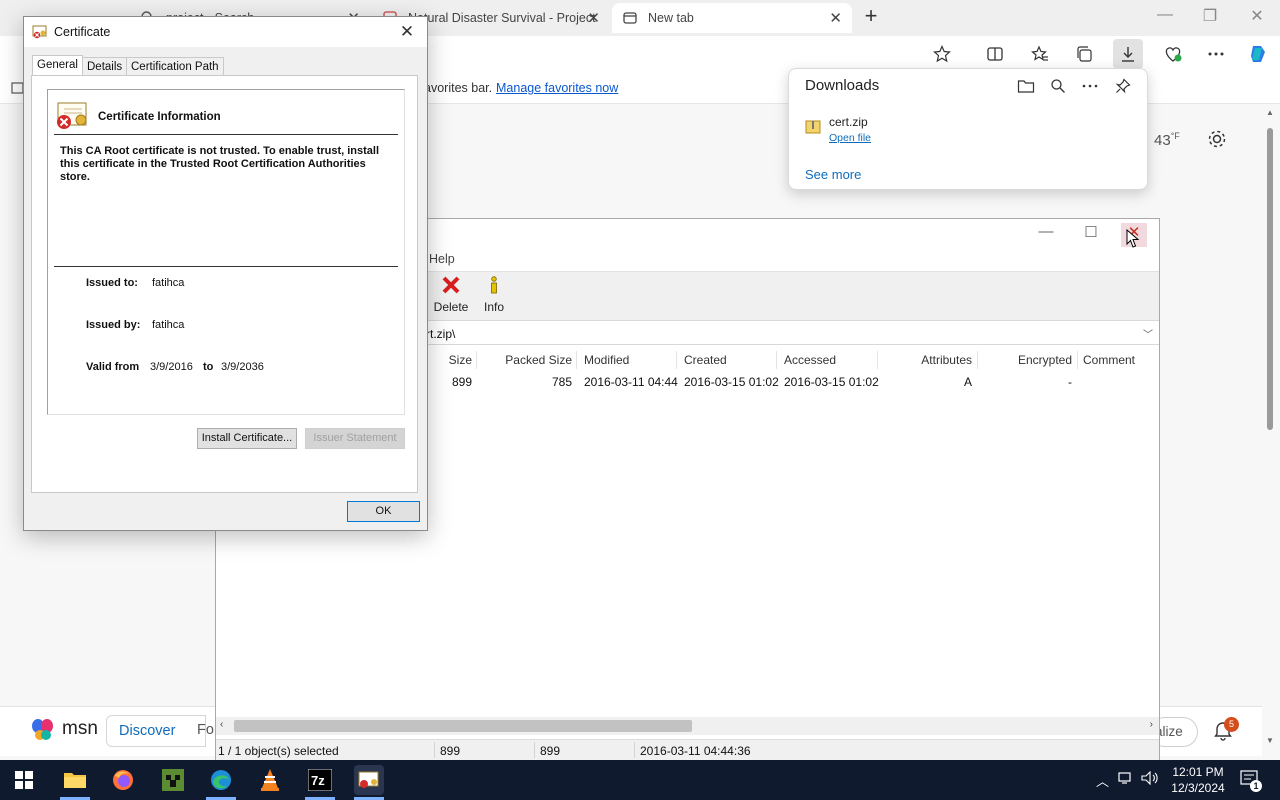  What do you see at coordinates (640, 780) in the screenshot?
I see `taskbar: 7z ︿ 12:01 PM 12/3/2024 1` at bounding box center [640, 780].